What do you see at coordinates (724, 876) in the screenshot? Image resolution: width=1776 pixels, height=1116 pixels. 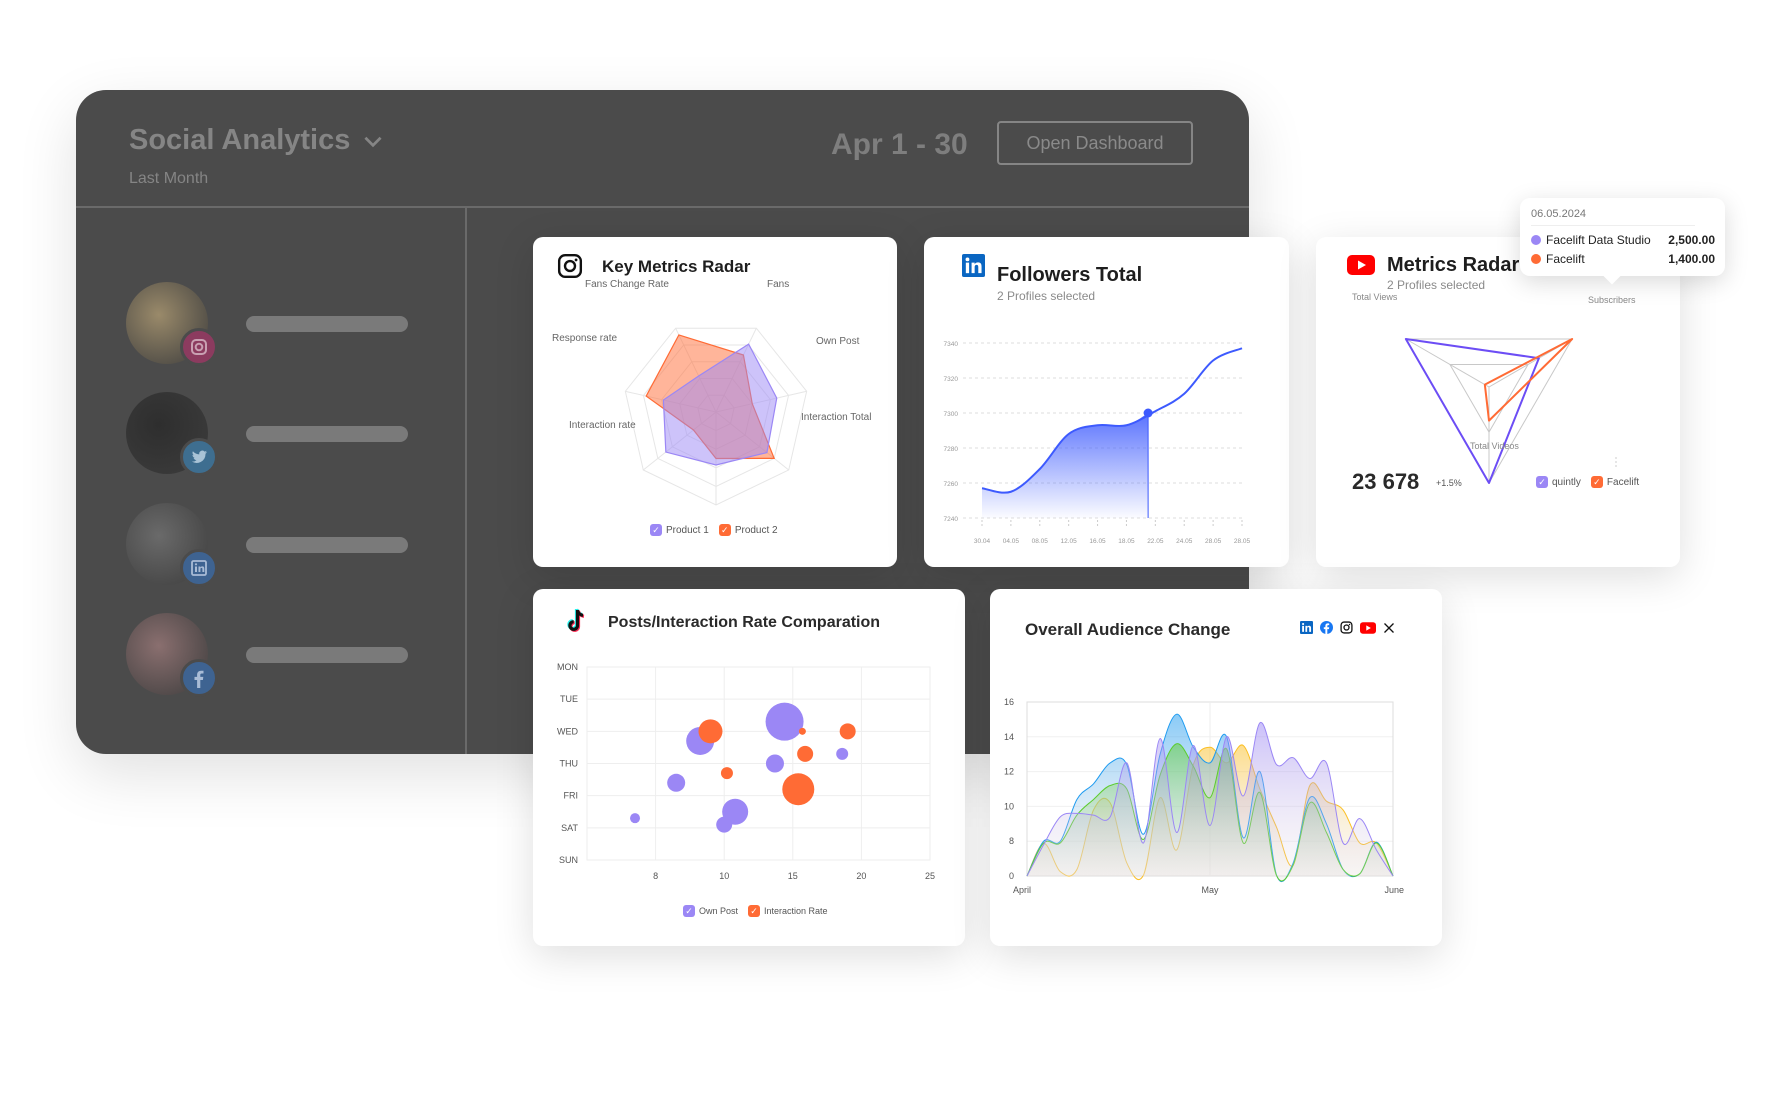 I see `x-tick-label: 10` at bounding box center [724, 876].